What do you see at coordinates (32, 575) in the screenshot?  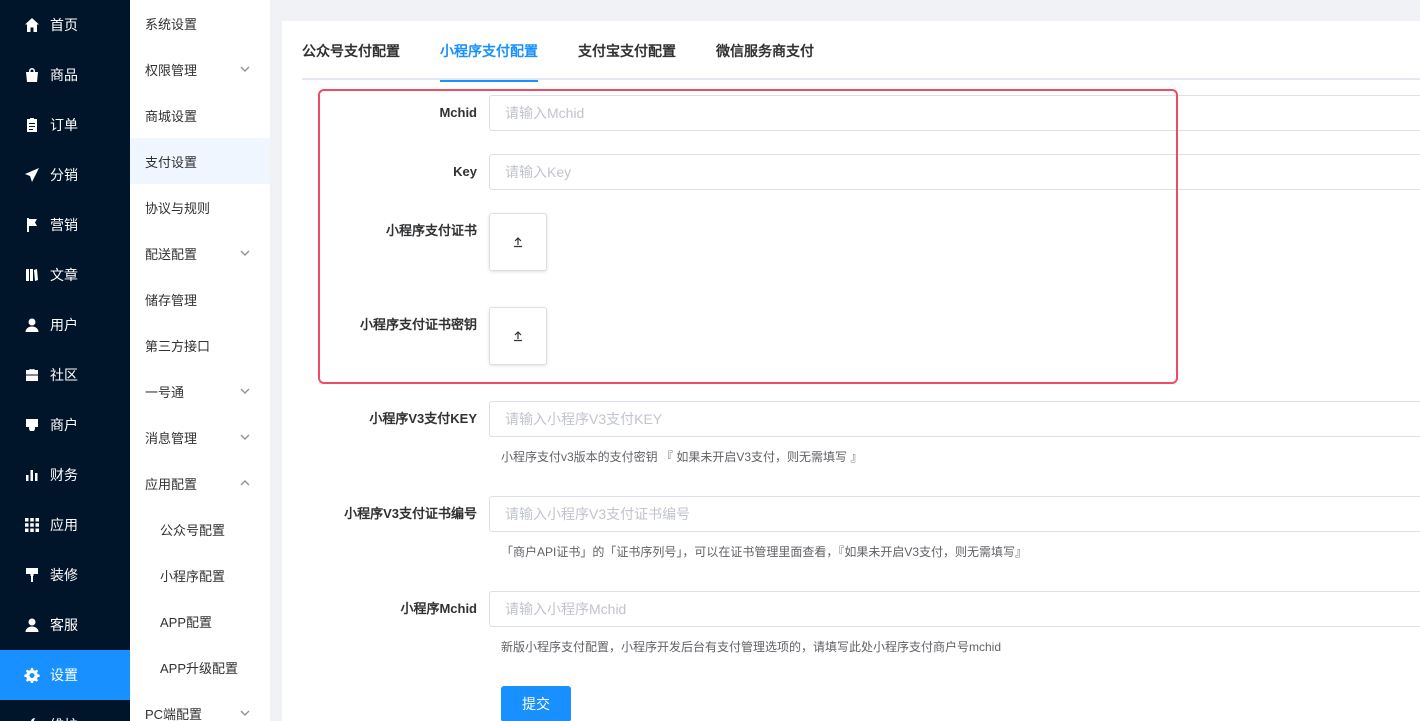 I see `paint-roller-icon` at bounding box center [32, 575].